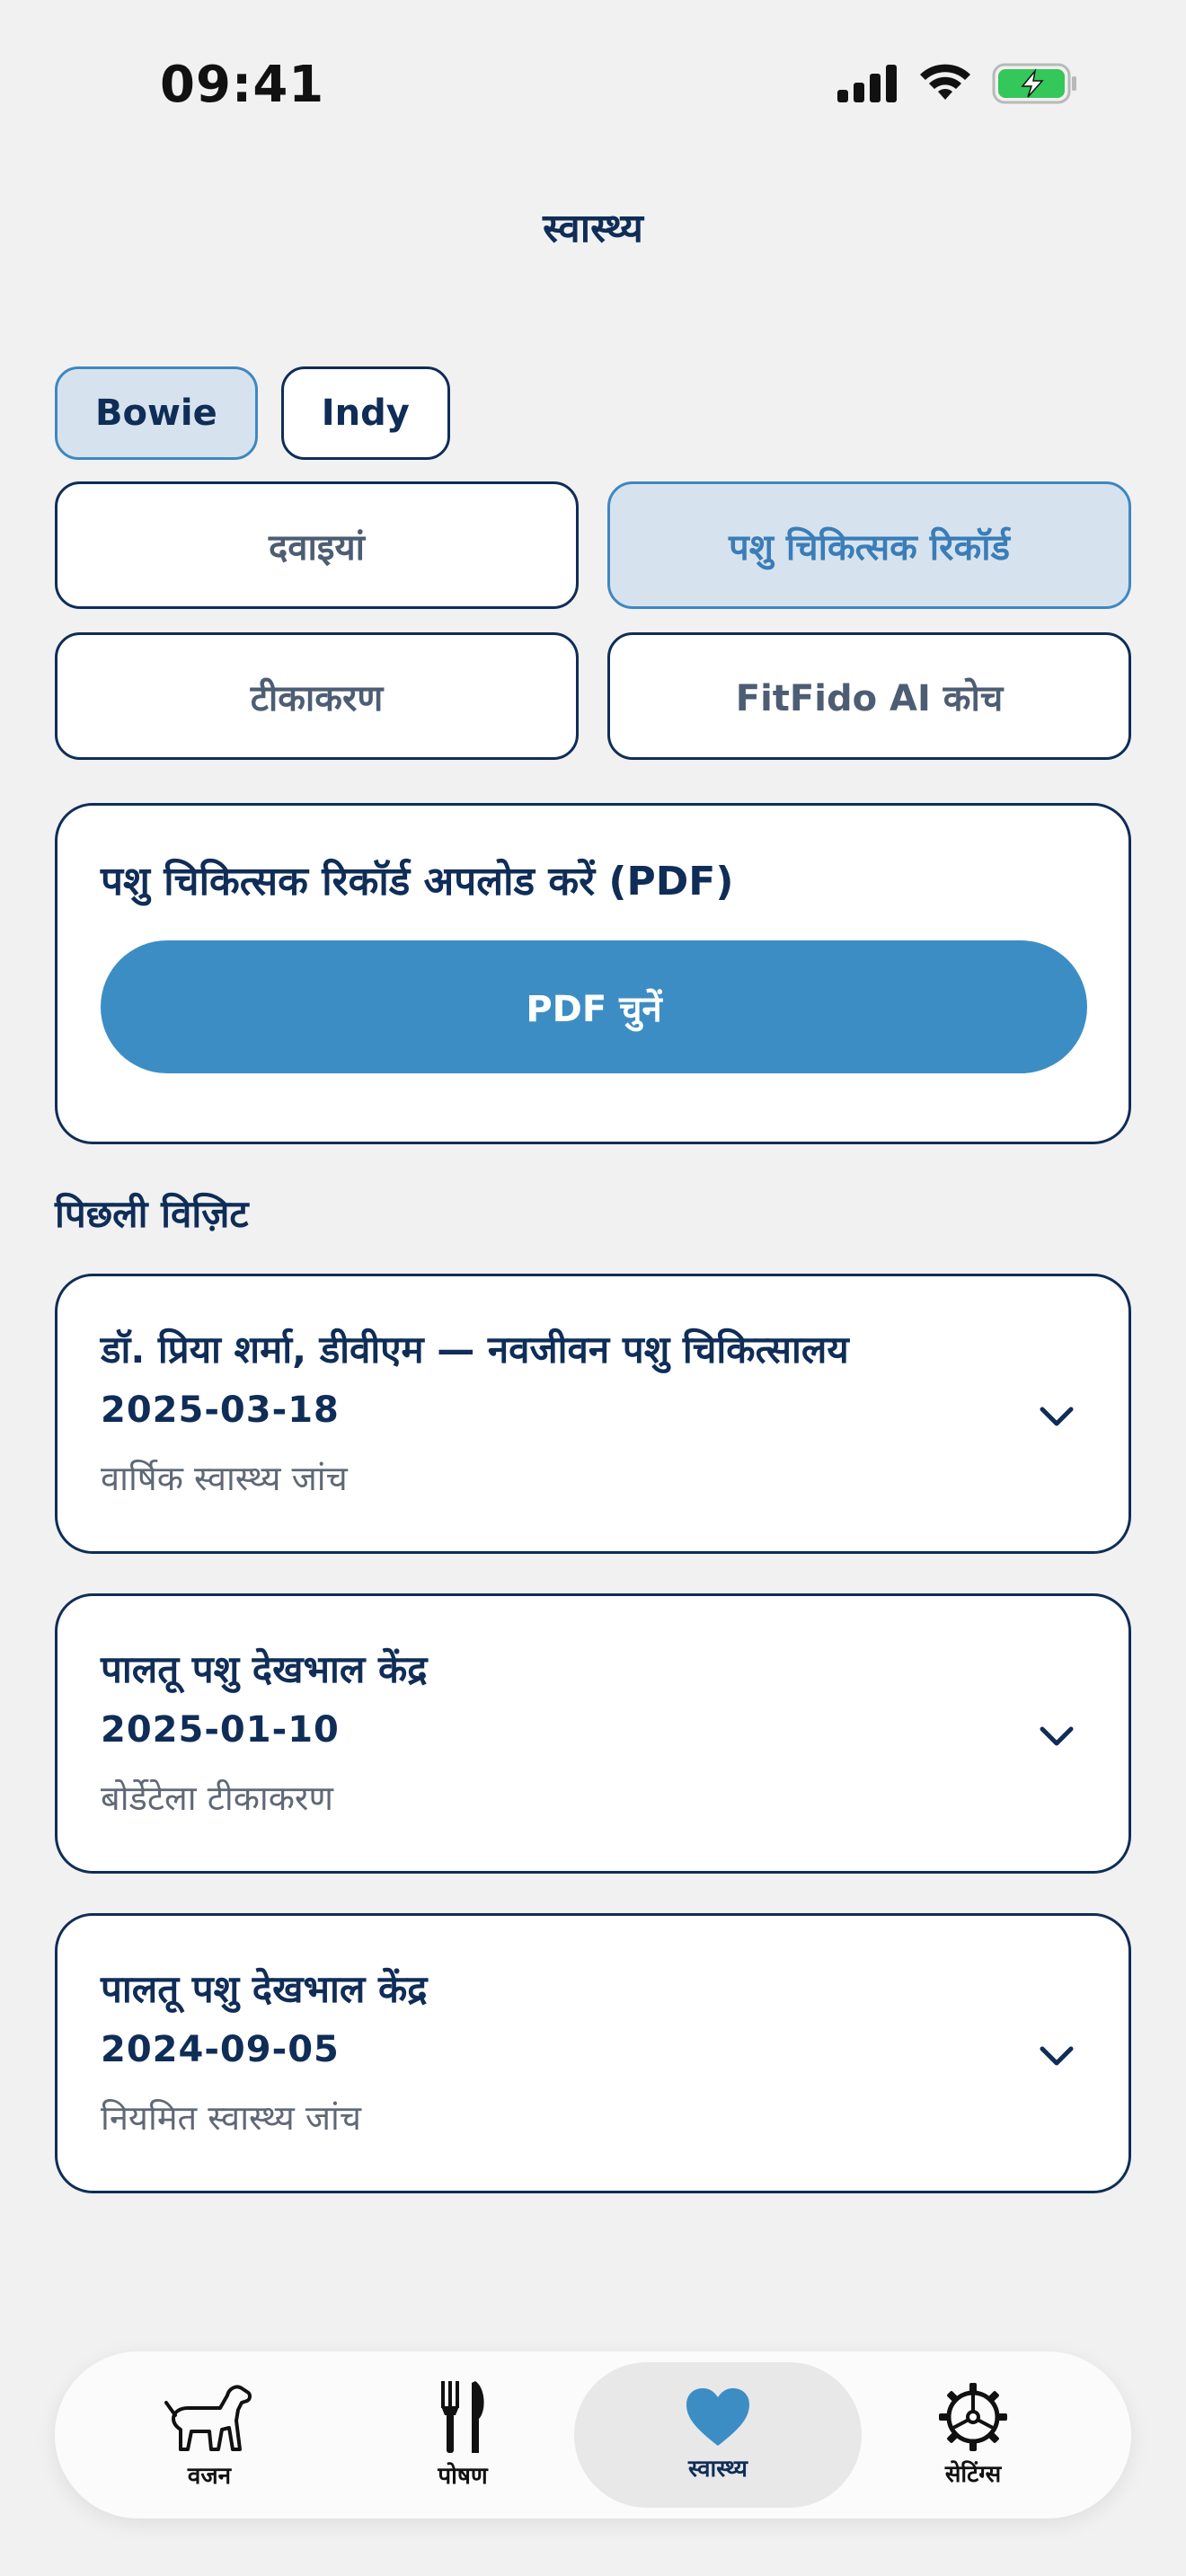 This screenshot has width=1186, height=2576. Describe the element at coordinates (717, 2469) in the screenshot. I see `tab-label: स्वास्थ्य` at that location.